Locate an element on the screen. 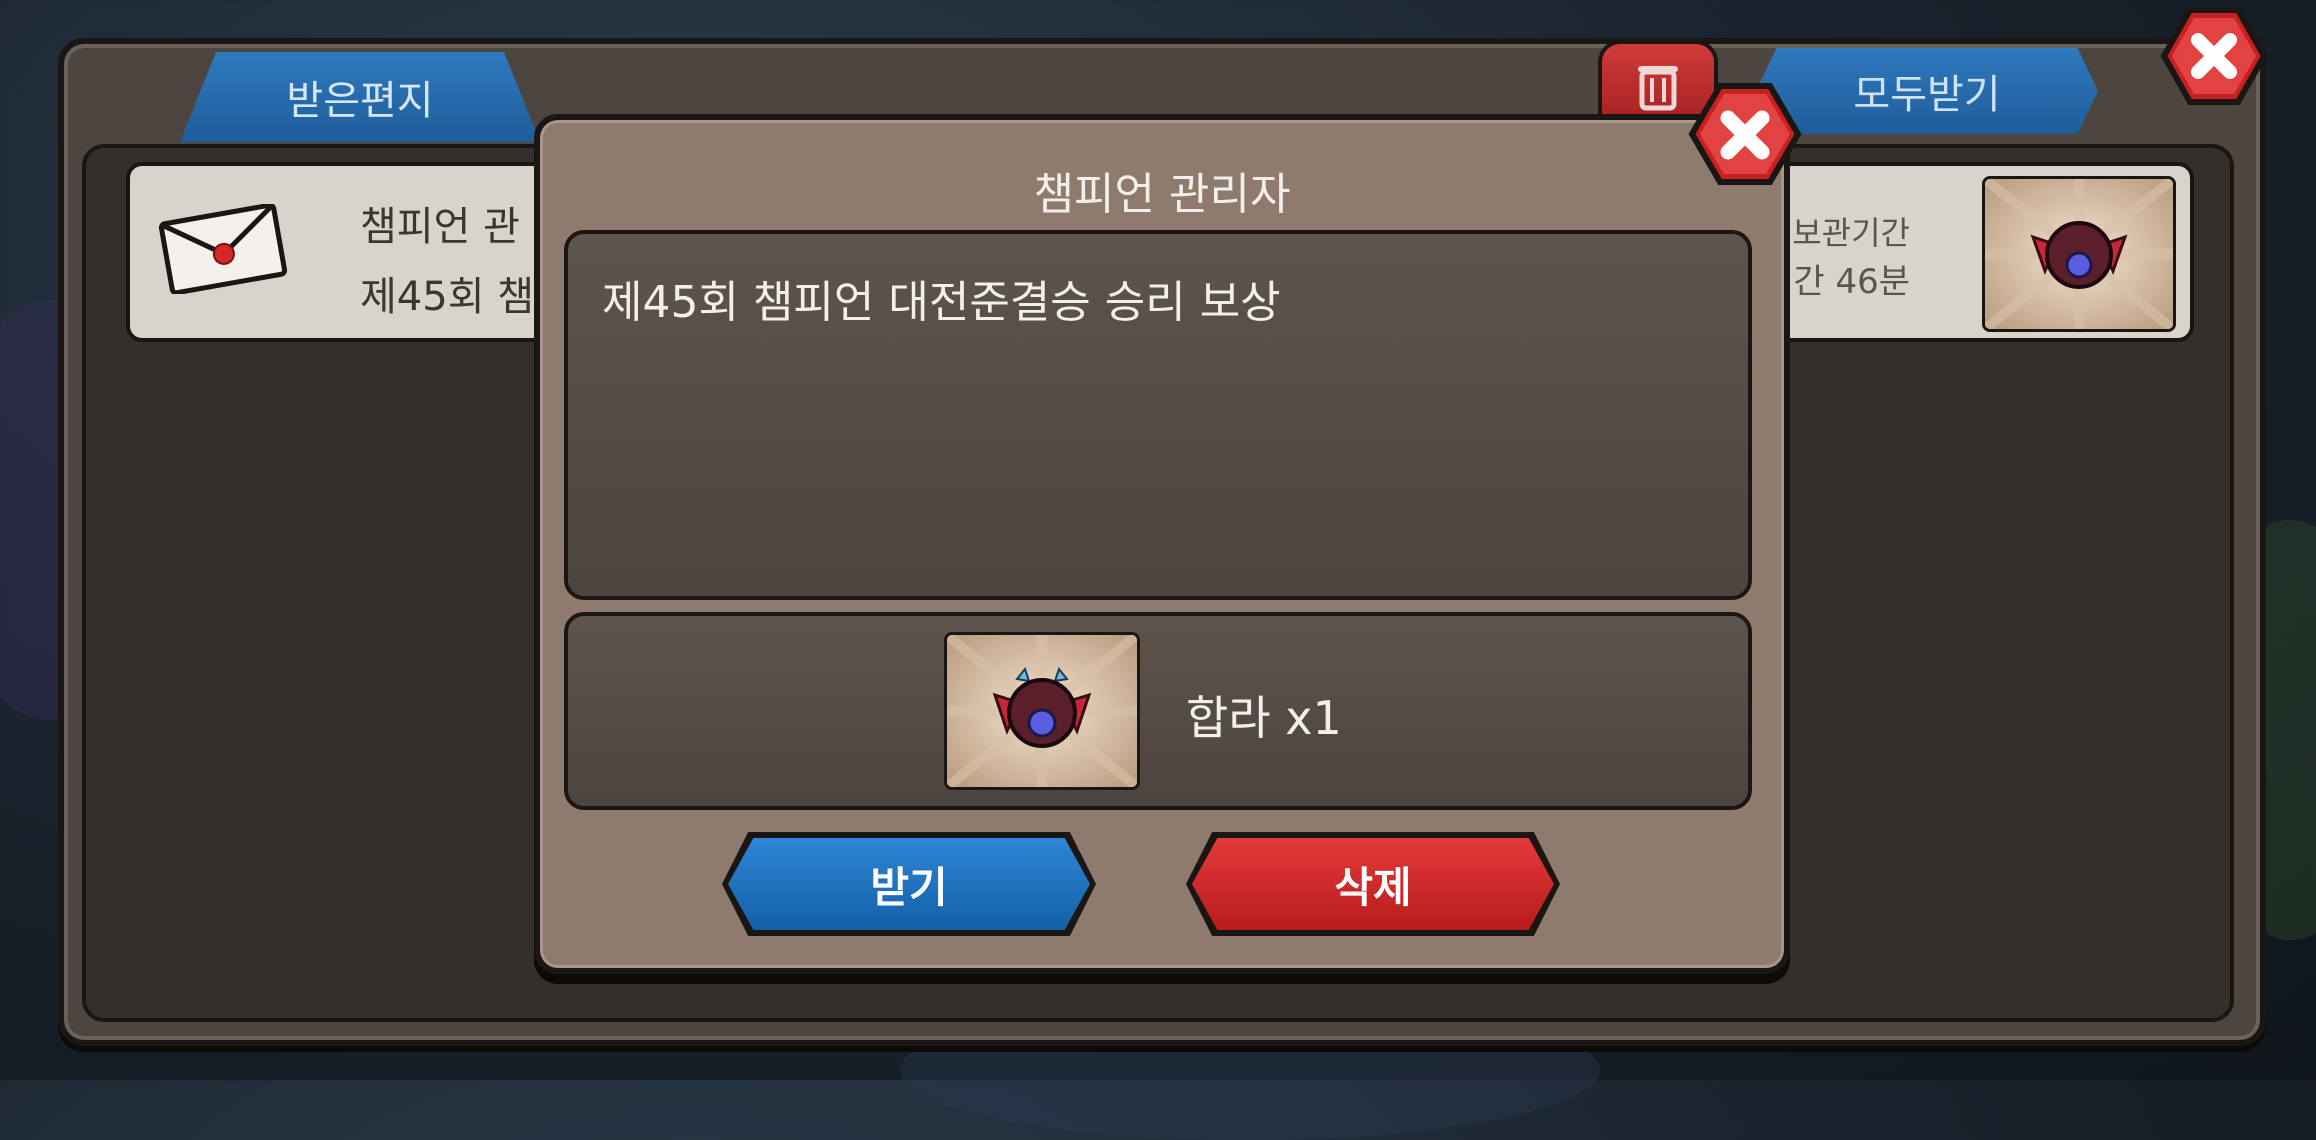  mail-expiry-label: 보관기간 is located at coordinates (1851, 233).